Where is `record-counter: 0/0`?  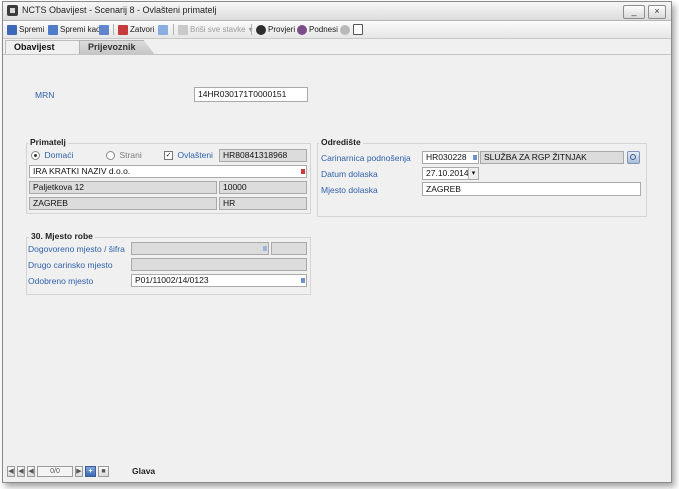
record-counter: 0/0 is located at coordinates (55, 471).